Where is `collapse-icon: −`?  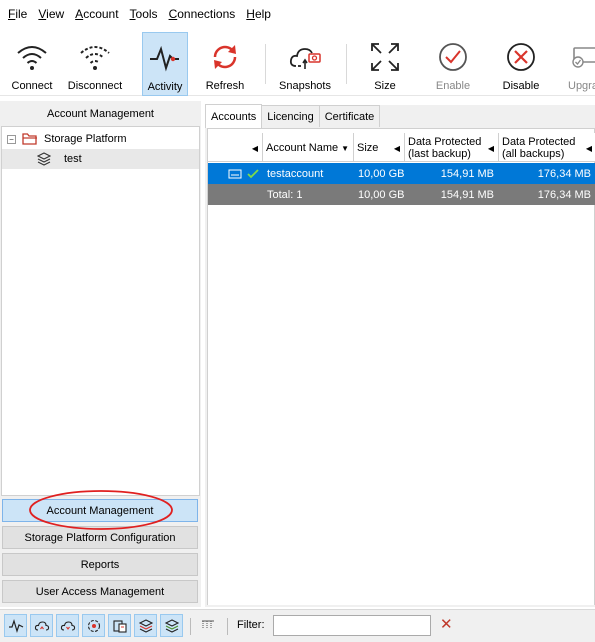 collapse-icon: − is located at coordinates (11, 139).